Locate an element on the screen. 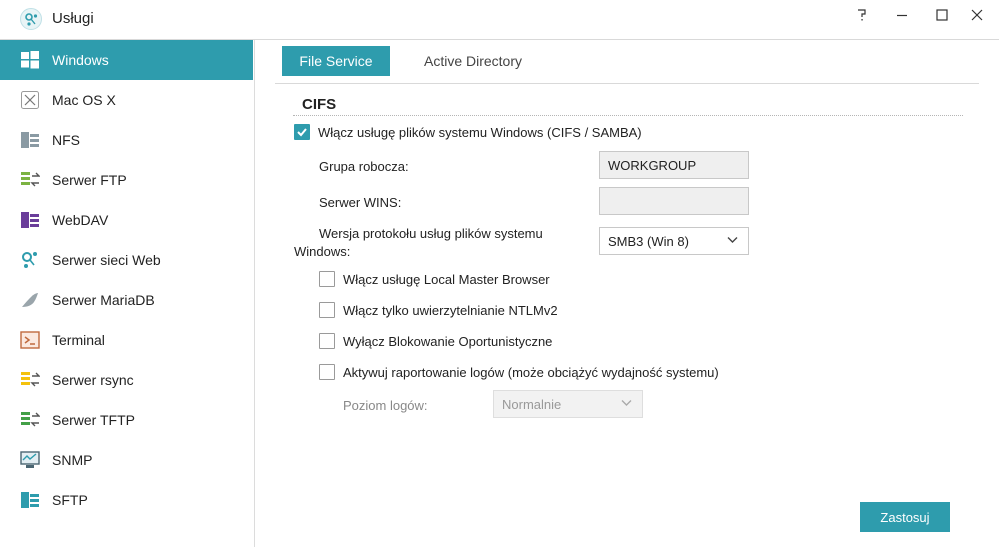  web-server-icon is located at coordinates (29, 260).